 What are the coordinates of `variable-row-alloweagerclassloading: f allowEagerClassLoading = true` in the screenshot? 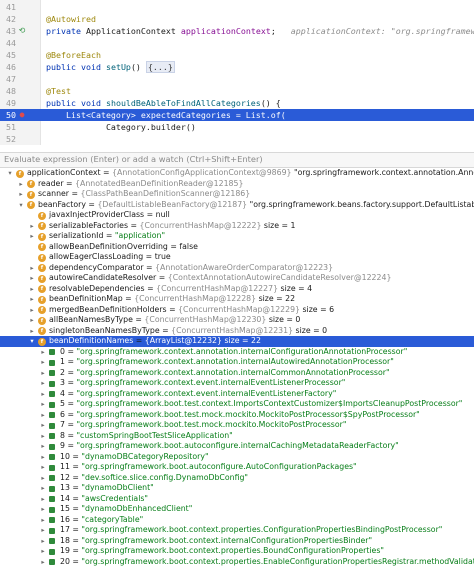 It's located at (237, 257).